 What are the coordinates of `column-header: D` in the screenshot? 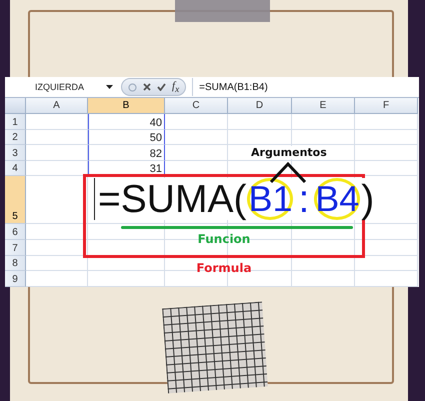 It's located at (260, 106).